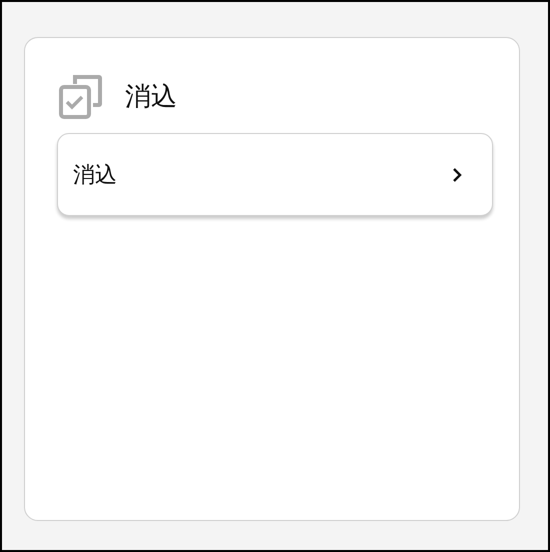 The width and height of the screenshot is (550, 552). Describe the element at coordinates (151, 97) in the screenshot. I see `card-title: 消込` at that location.